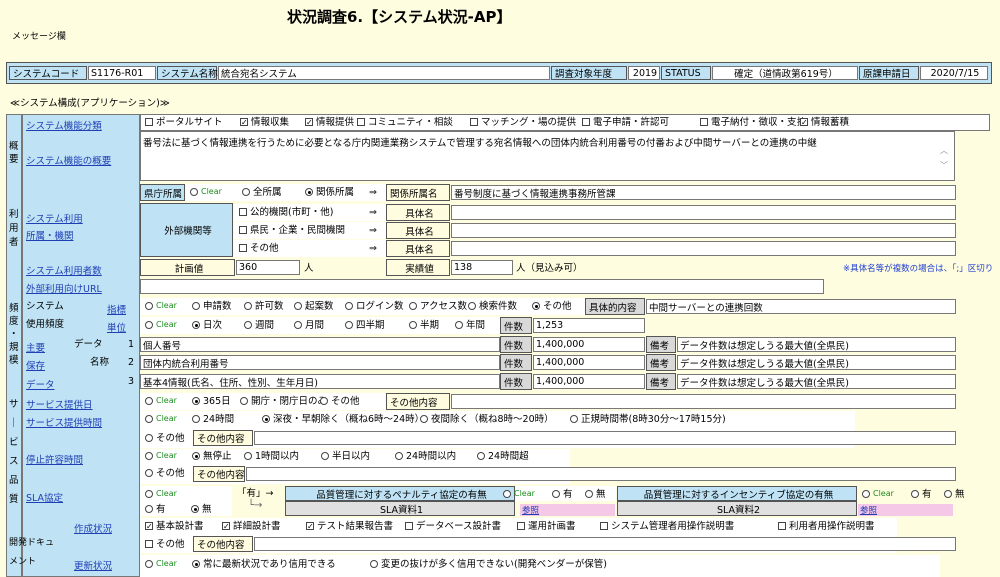  Describe the element at coordinates (64, 422) in the screenshot. I see `time-label: サービス提供時間` at that location.